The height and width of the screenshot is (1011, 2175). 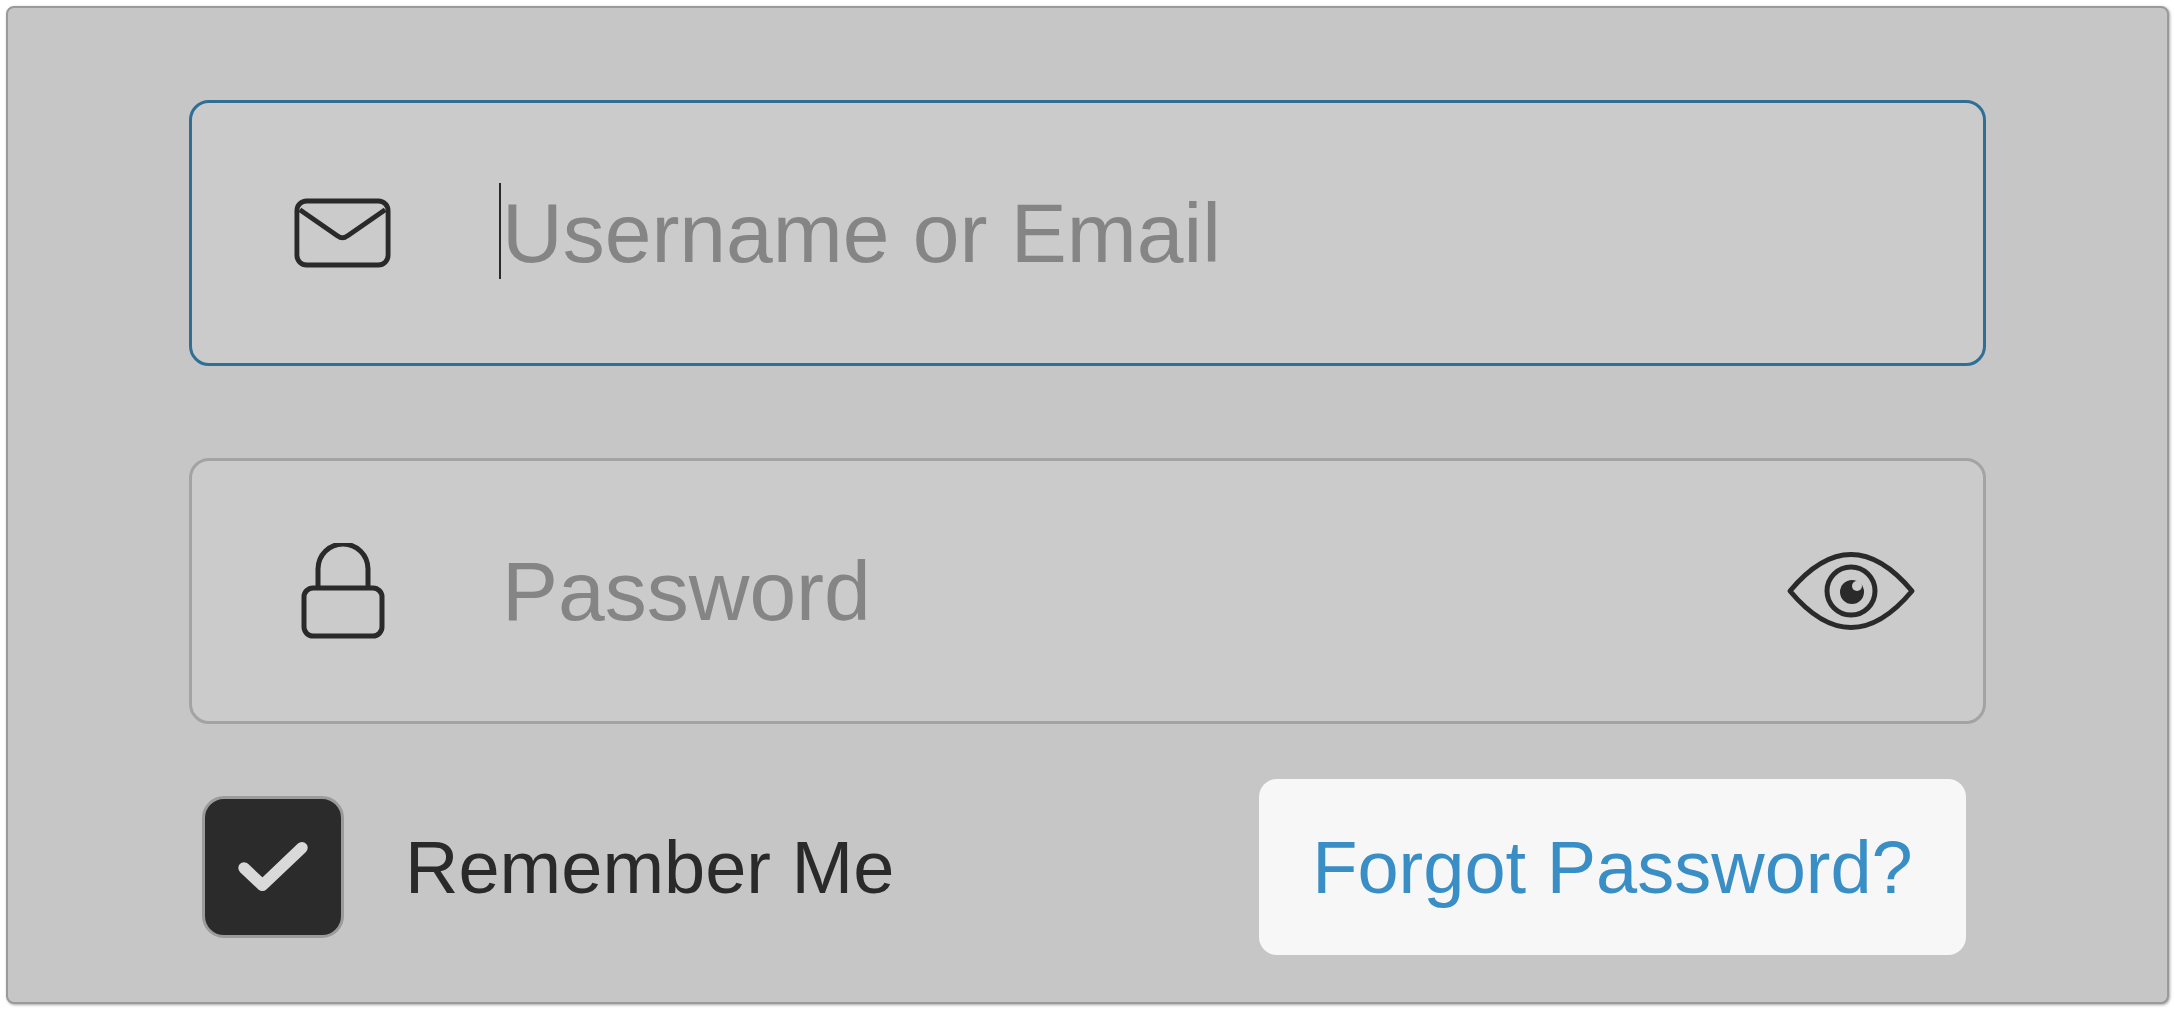 I want to click on envelope-icon, so click(x=342, y=233).